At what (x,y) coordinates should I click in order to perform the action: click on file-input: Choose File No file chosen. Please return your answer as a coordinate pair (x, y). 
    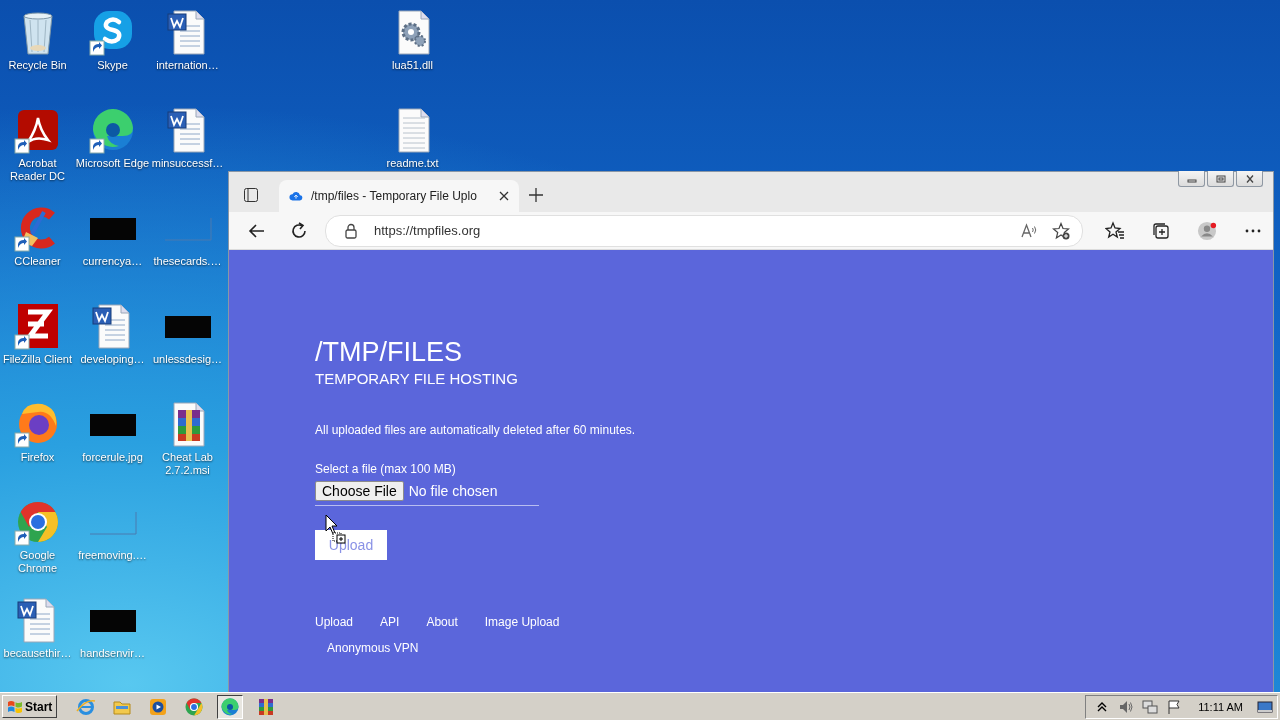
    Looking at the image, I should click on (427, 493).